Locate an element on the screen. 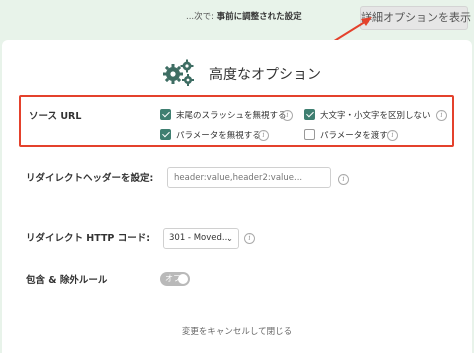 This screenshot has height=353, width=474. top-bar: ...次で: 事前に調整された設定 詳細オプションを表示 is located at coordinates (237, 19).